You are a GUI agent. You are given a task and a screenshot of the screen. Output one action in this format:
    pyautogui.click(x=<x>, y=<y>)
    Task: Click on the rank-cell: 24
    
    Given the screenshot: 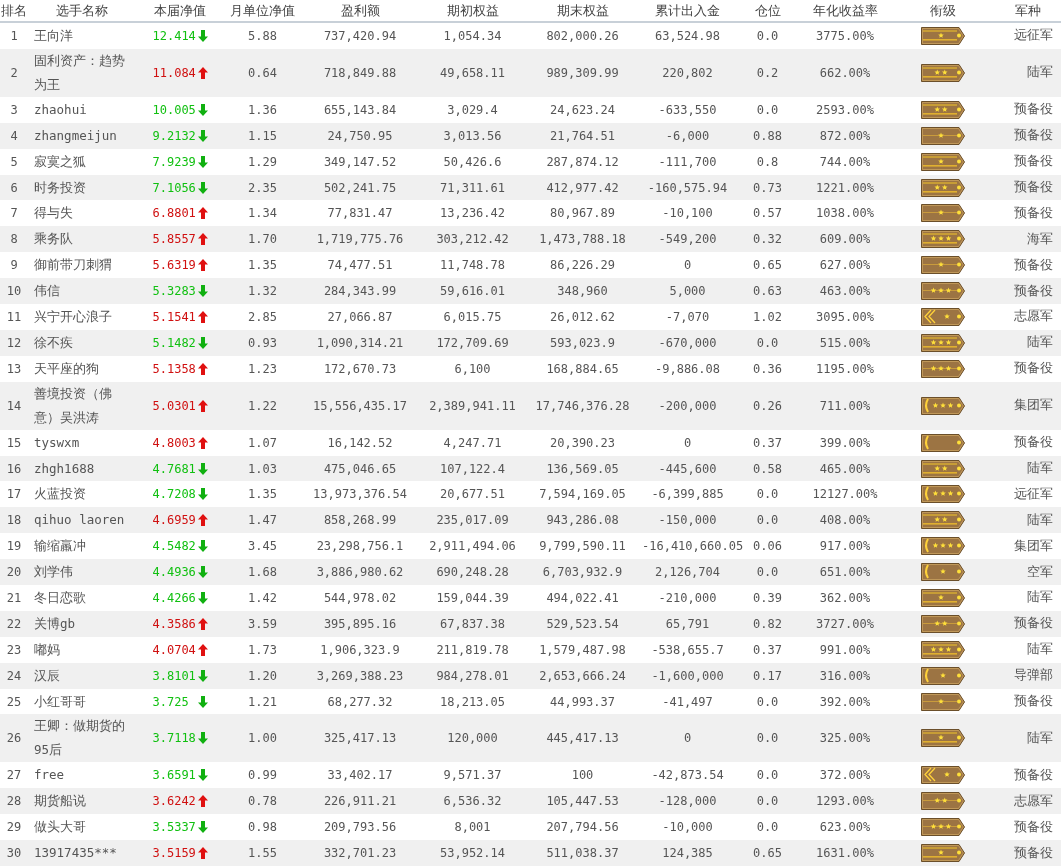 What is the action you would take?
    pyautogui.click(x=14, y=675)
    